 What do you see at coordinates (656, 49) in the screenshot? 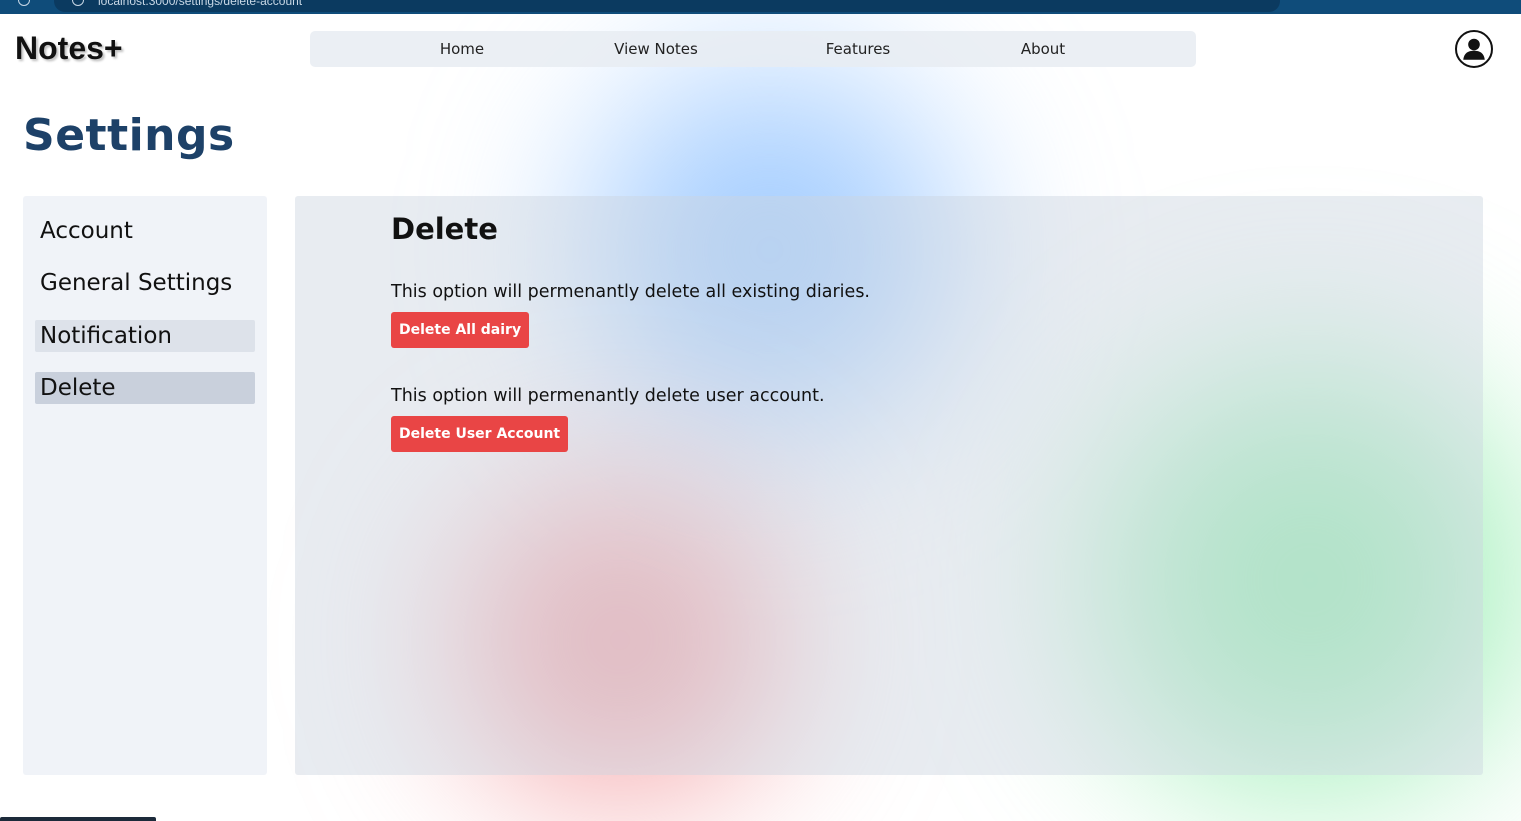
I see `nav-view-notes-link: View Notes` at bounding box center [656, 49].